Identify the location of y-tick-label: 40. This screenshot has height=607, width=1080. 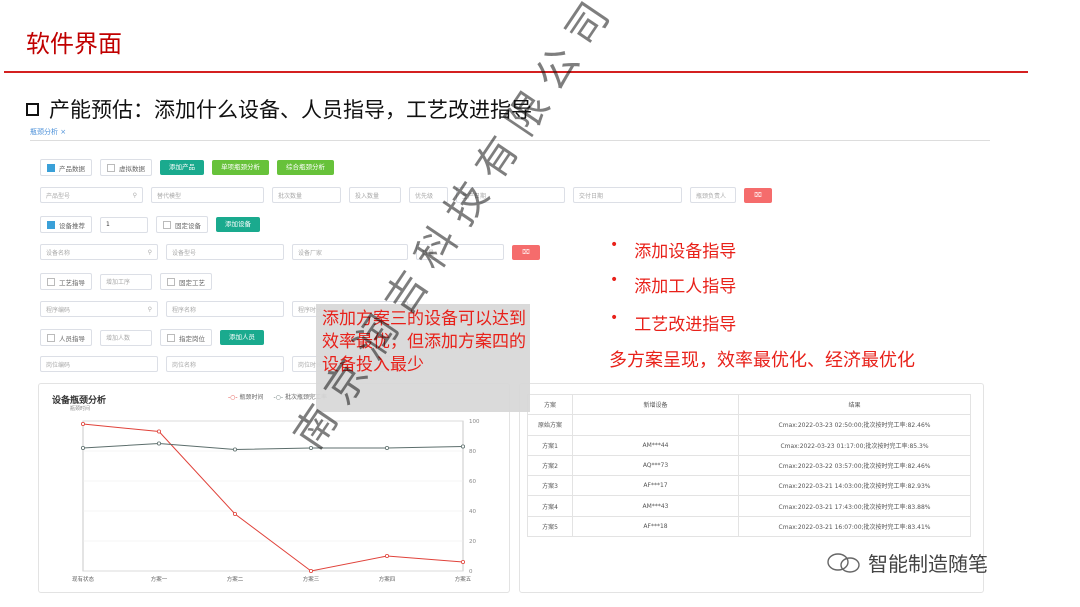
(472, 512).